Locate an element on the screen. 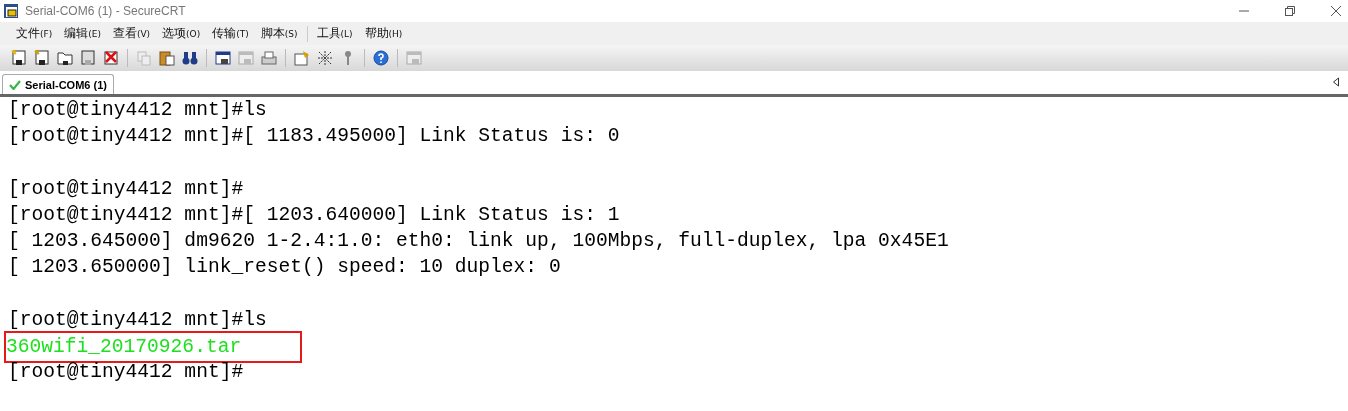 This screenshot has height=411, width=1348. checkmark-icon is located at coordinates (15, 84).